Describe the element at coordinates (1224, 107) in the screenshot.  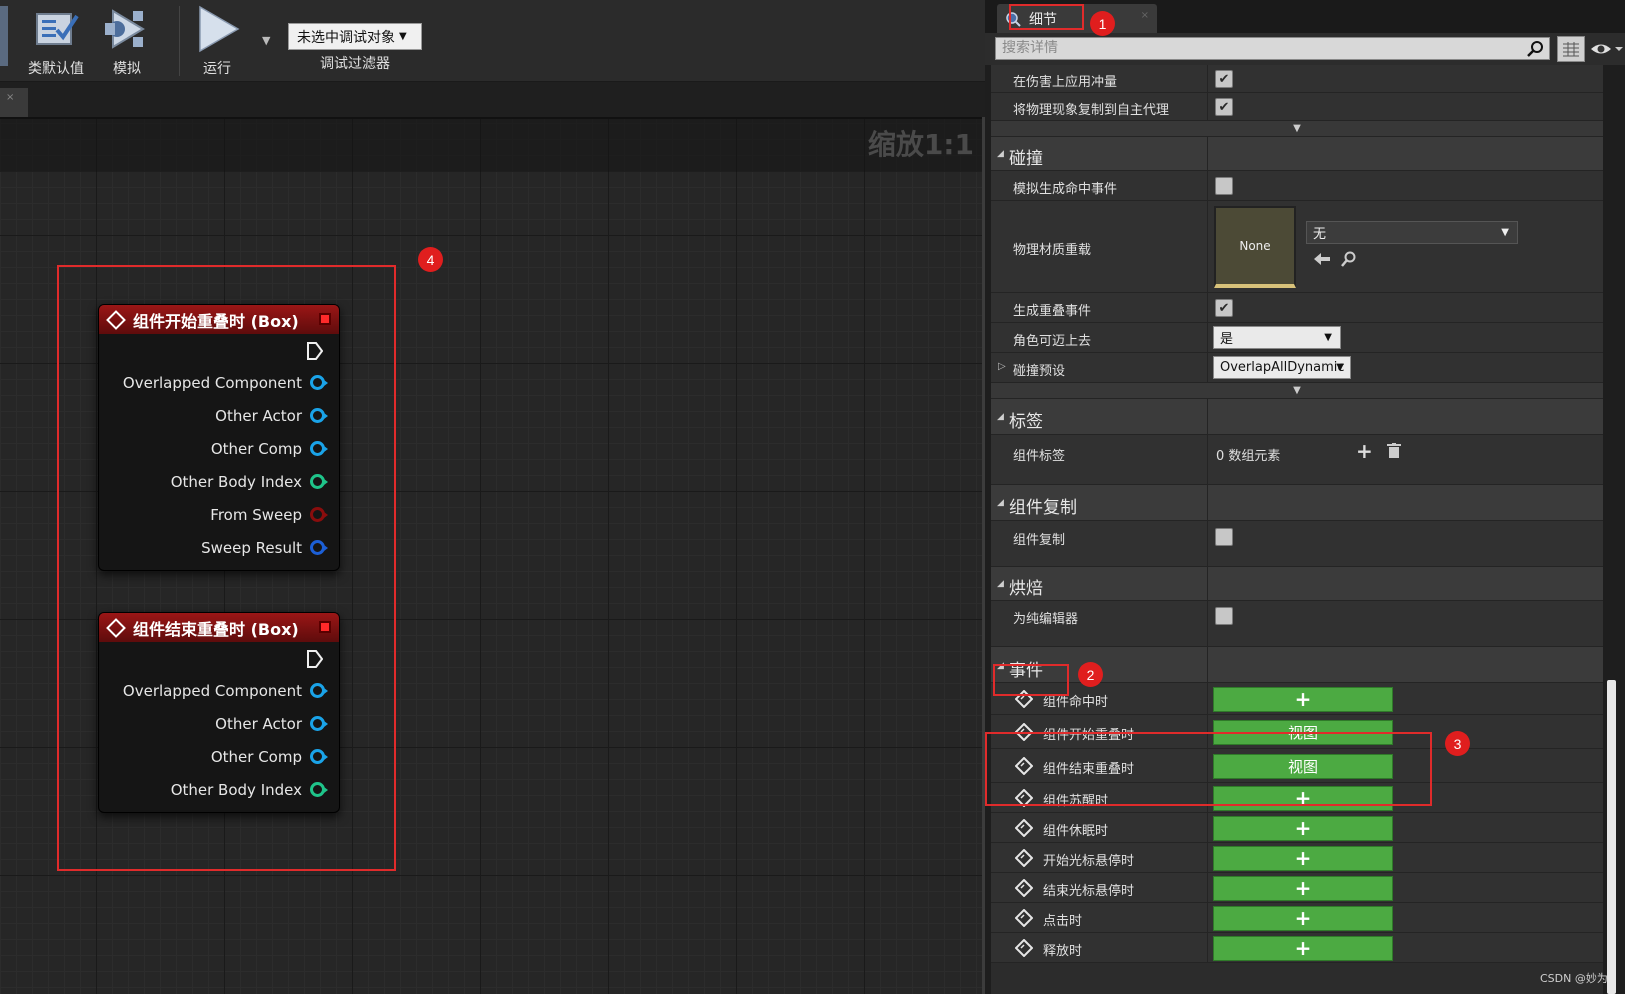
I see `replicate-physics-checkbox: ✔` at that location.